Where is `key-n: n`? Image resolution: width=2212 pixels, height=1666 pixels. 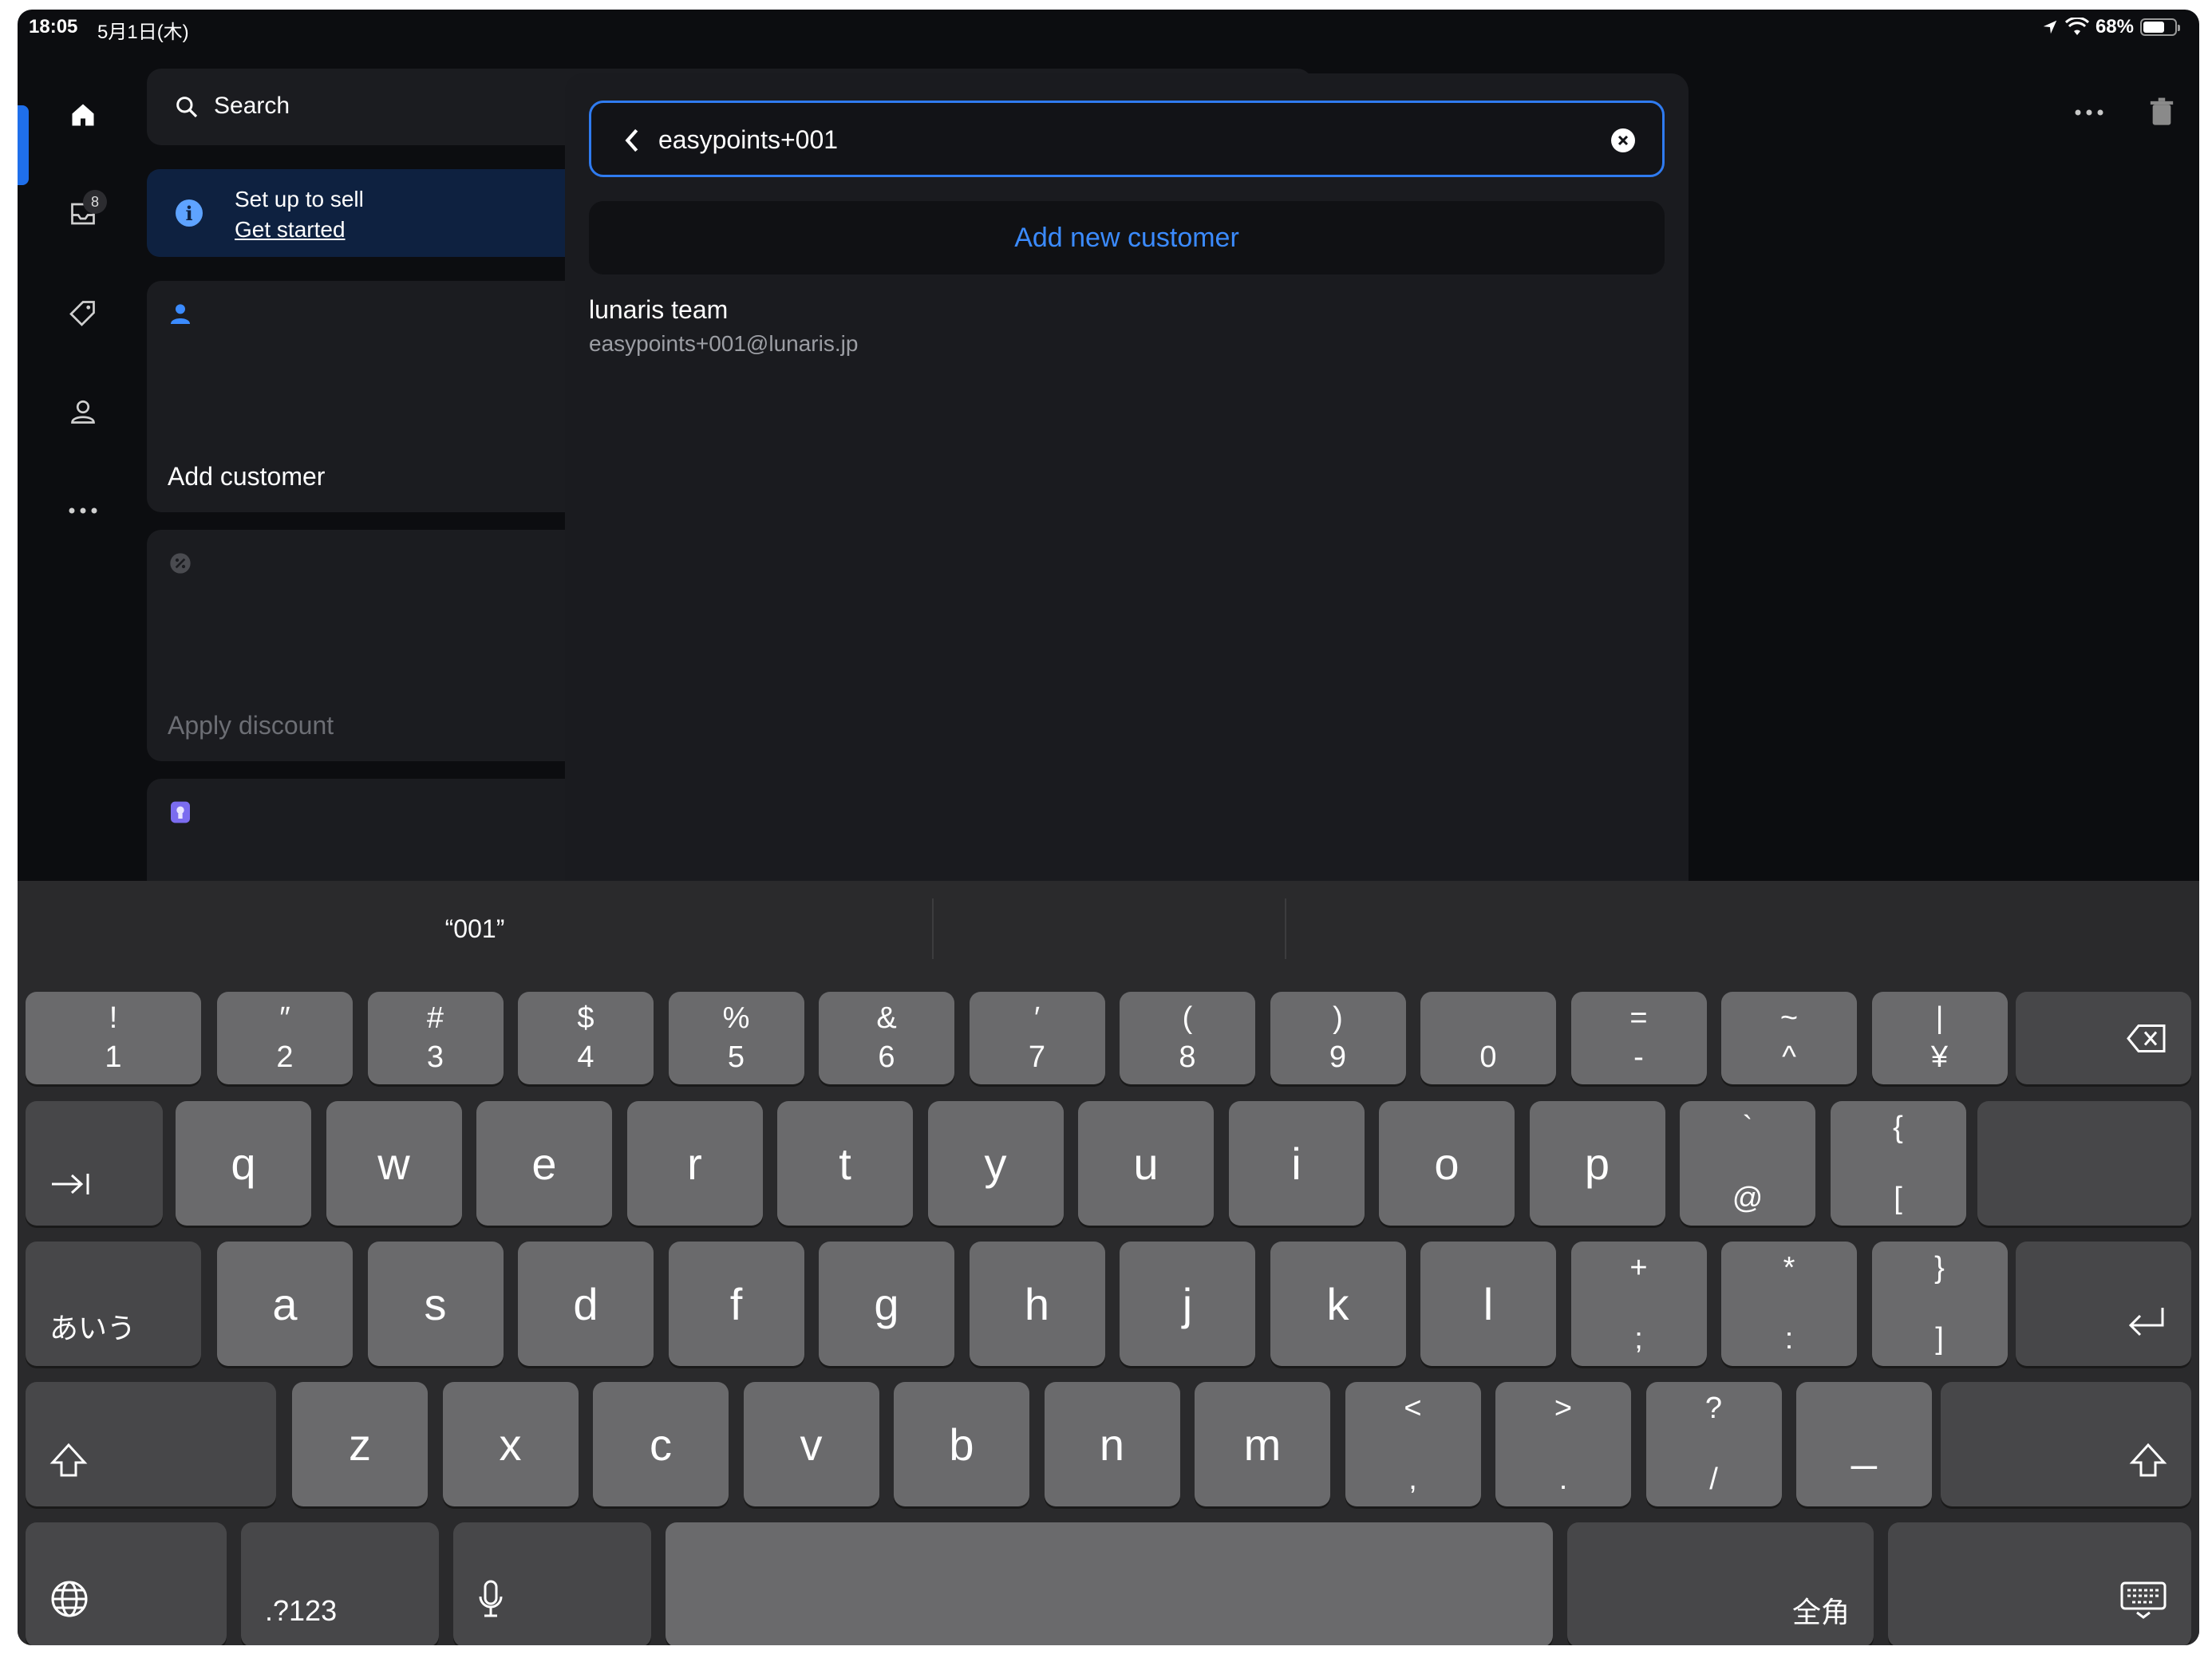
key-n: n is located at coordinates (1112, 1444).